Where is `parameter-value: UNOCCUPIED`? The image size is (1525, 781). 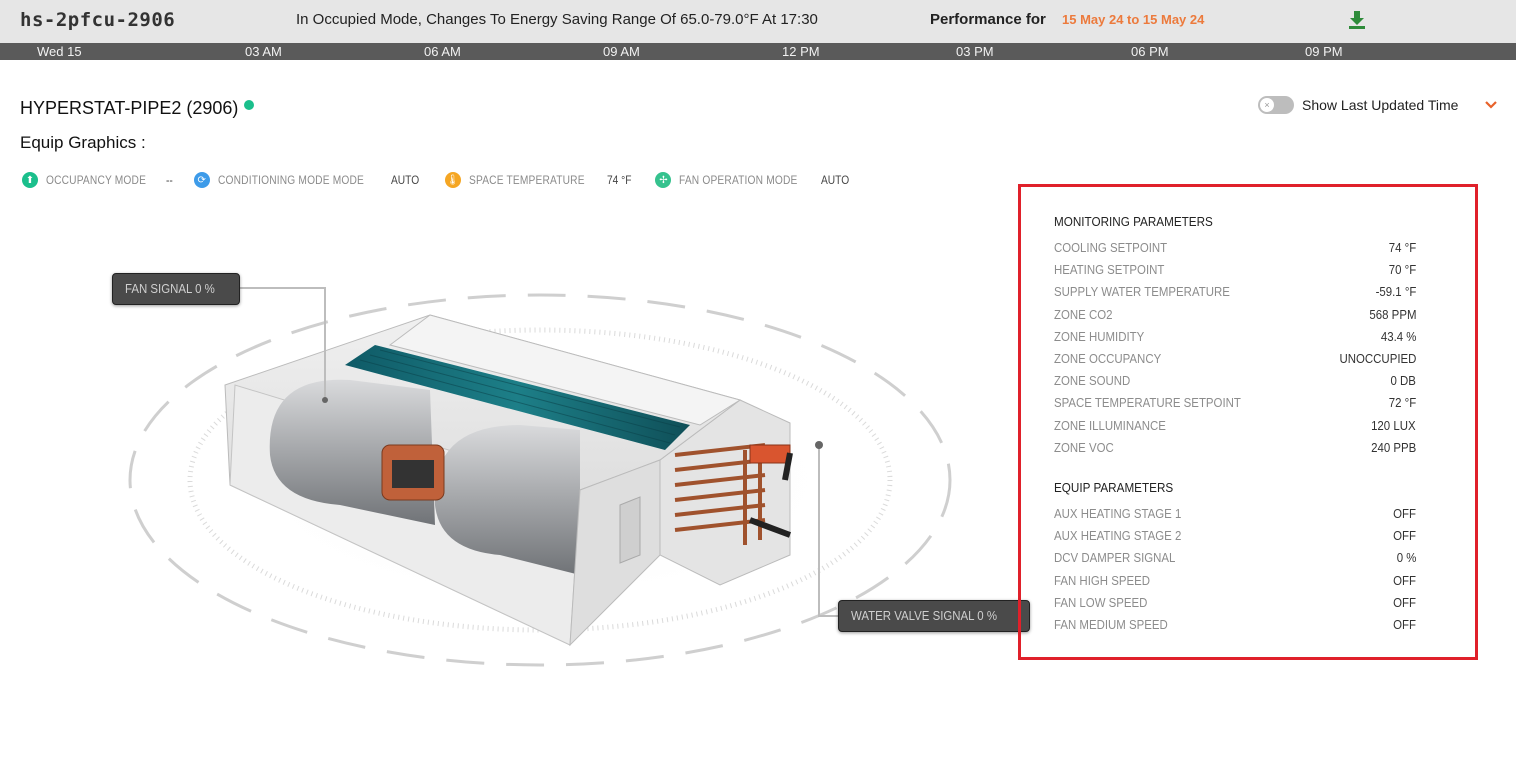 parameter-value: UNOCCUPIED is located at coordinates (1377, 358).